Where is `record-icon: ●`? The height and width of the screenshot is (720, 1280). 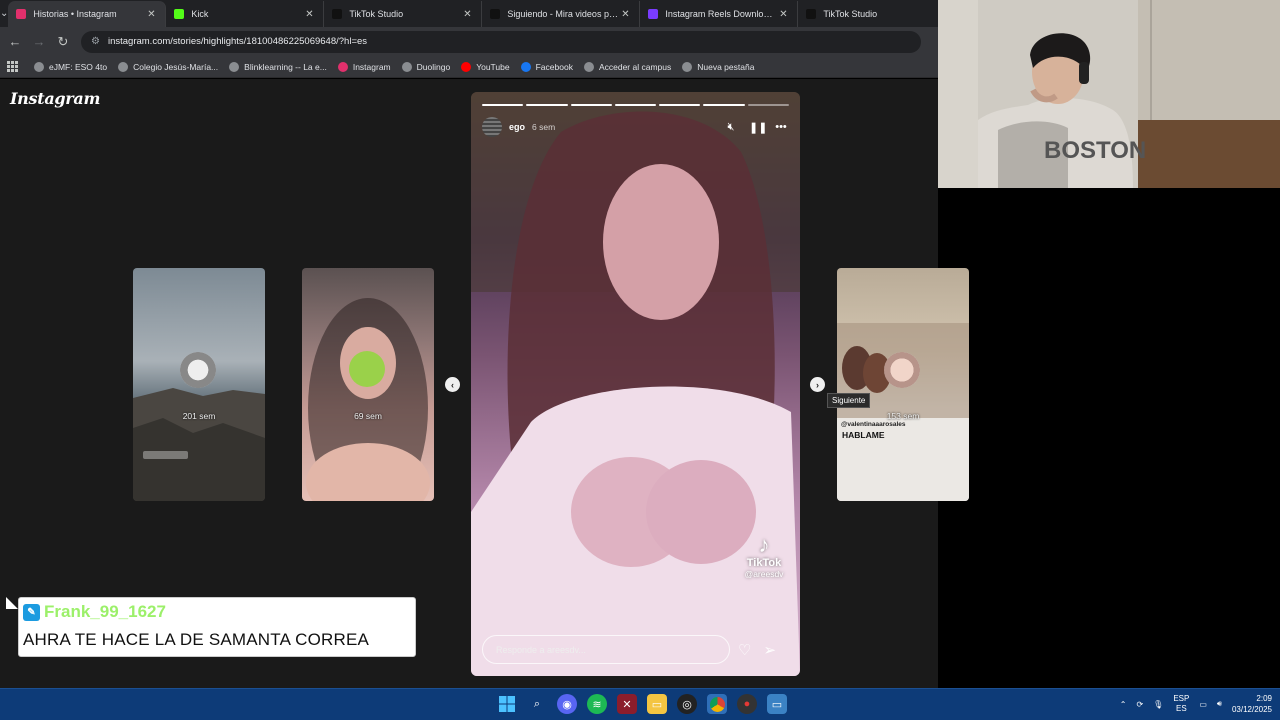
record-icon: ● is located at coordinates (747, 704).